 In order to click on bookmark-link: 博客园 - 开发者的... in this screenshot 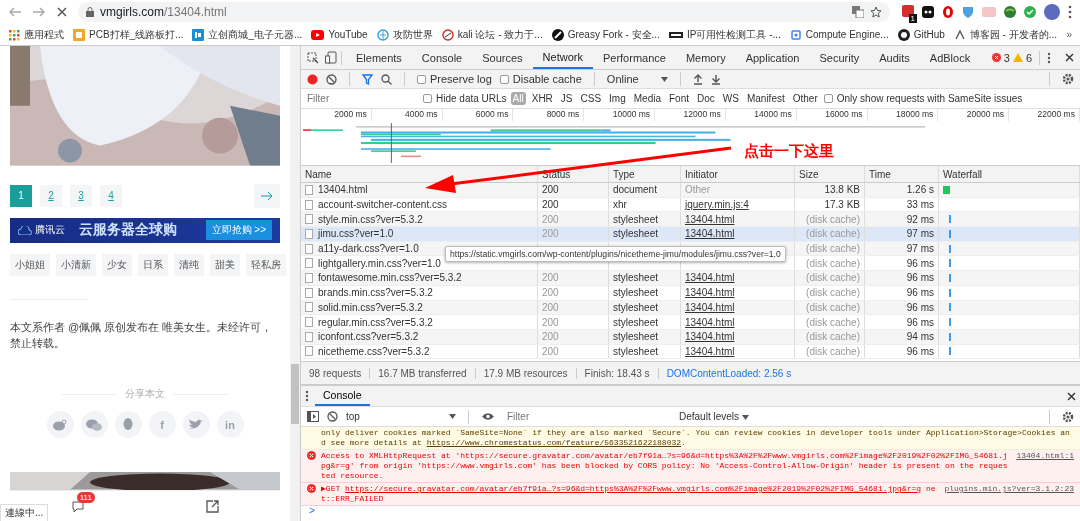, I will do `click(1013, 34)`.